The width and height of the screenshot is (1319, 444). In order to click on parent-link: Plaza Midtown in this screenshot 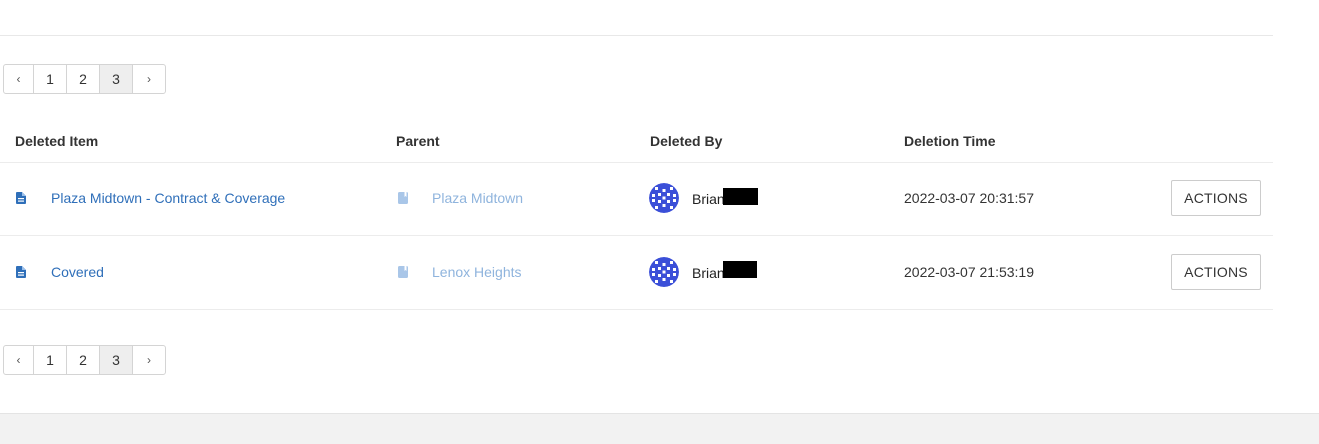, I will do `click(477, 198)`.